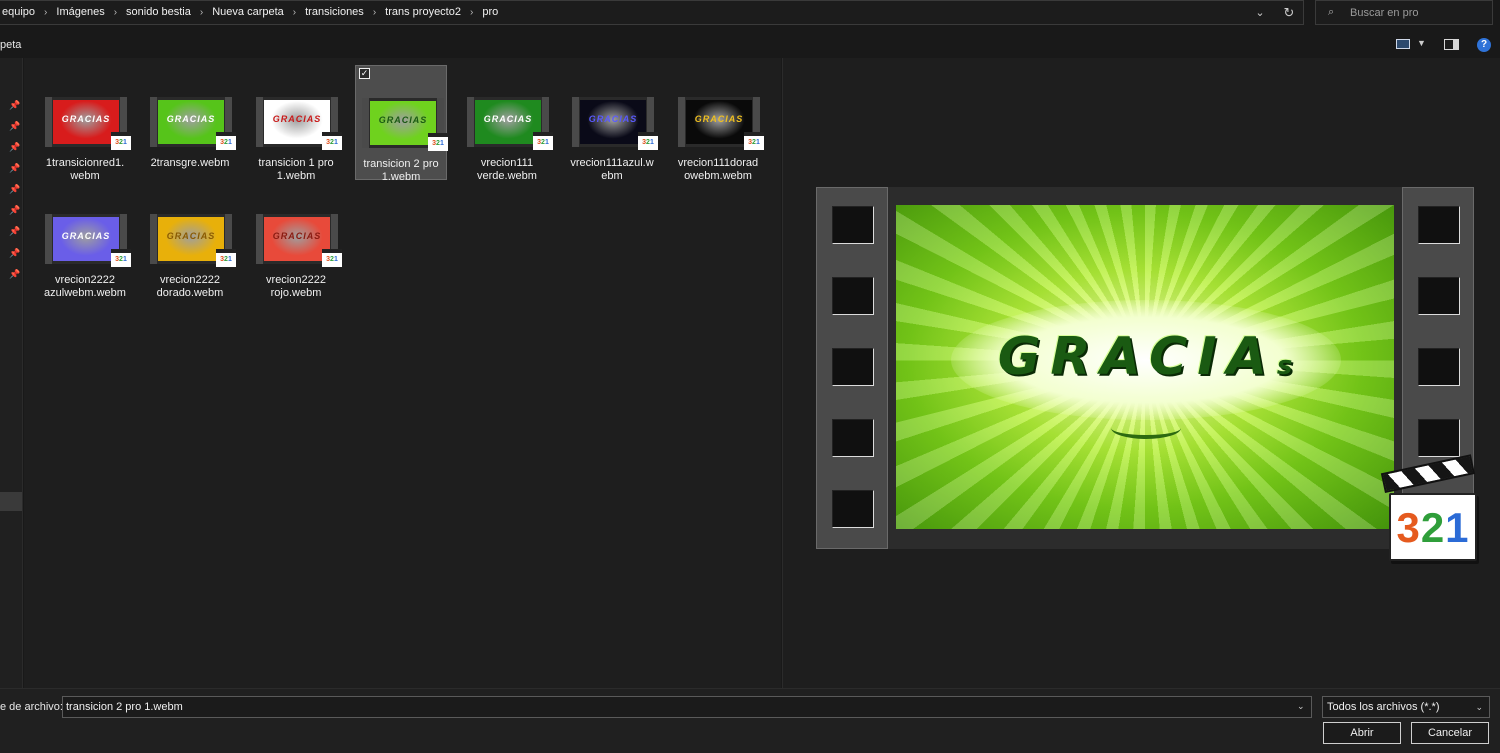  What do you see at coordinates (1284, 366) in the screenshot?
I see `preview-title-suffix: s` at bounding box center [1284, 366].